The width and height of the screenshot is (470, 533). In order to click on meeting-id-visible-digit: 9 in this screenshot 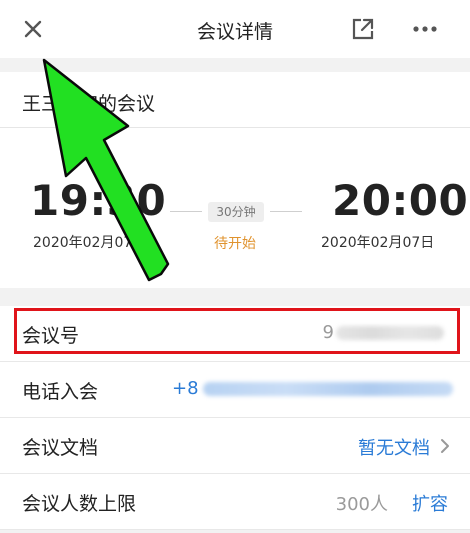, I will do `click(328, 332)`.